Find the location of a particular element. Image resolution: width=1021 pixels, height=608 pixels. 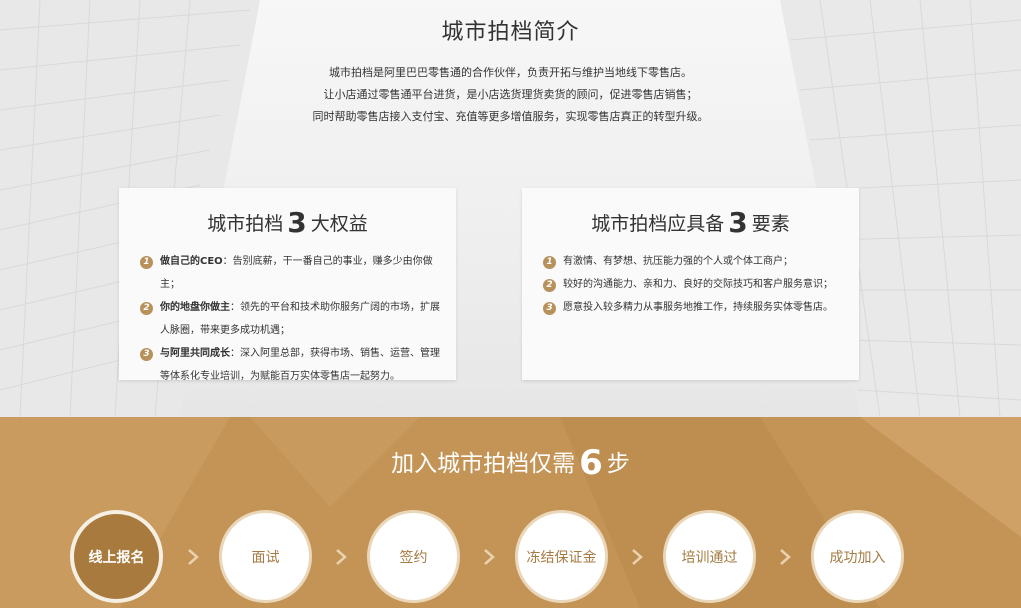

join-title-post: 步 is located at coordinates (618, 464).